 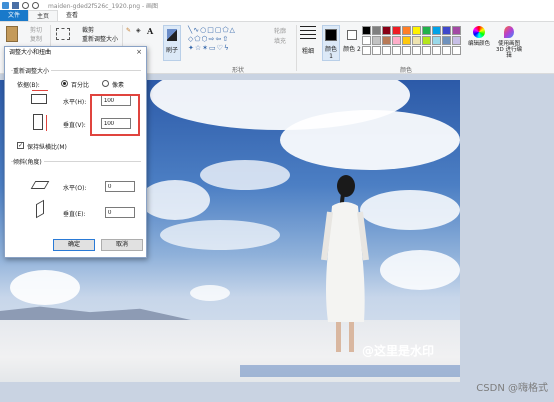 I want to click on cut-label: 剪切, so click(x=36, y=29).